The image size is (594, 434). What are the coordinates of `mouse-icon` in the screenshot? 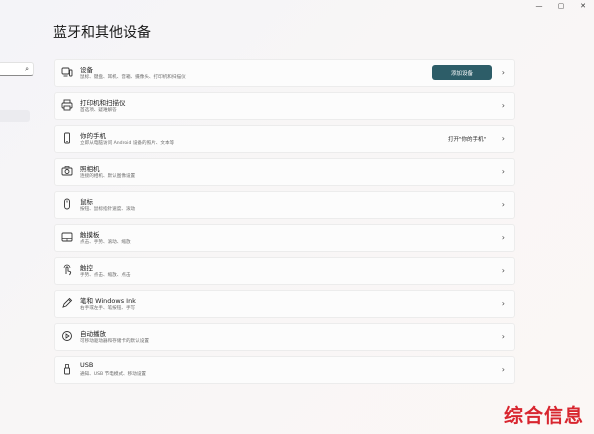 It's located at (67, 204).